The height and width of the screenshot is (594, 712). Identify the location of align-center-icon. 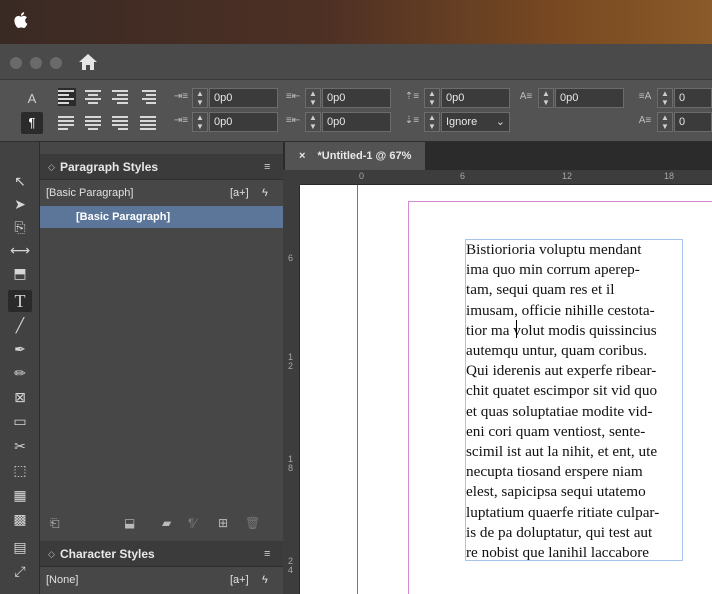
(94, 97).